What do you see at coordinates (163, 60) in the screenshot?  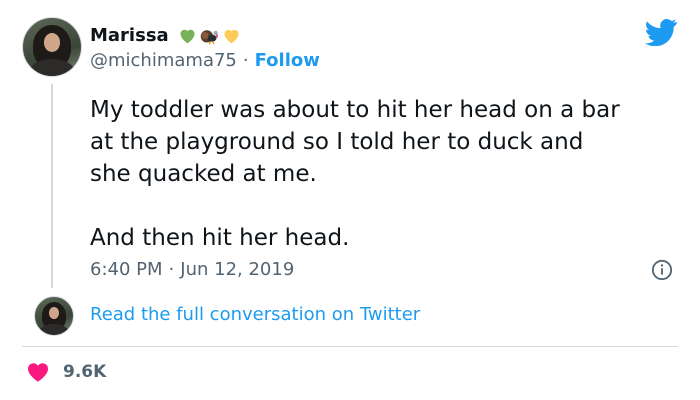 I see `user-handle: @michimama75` at bounding box center [163, 60].